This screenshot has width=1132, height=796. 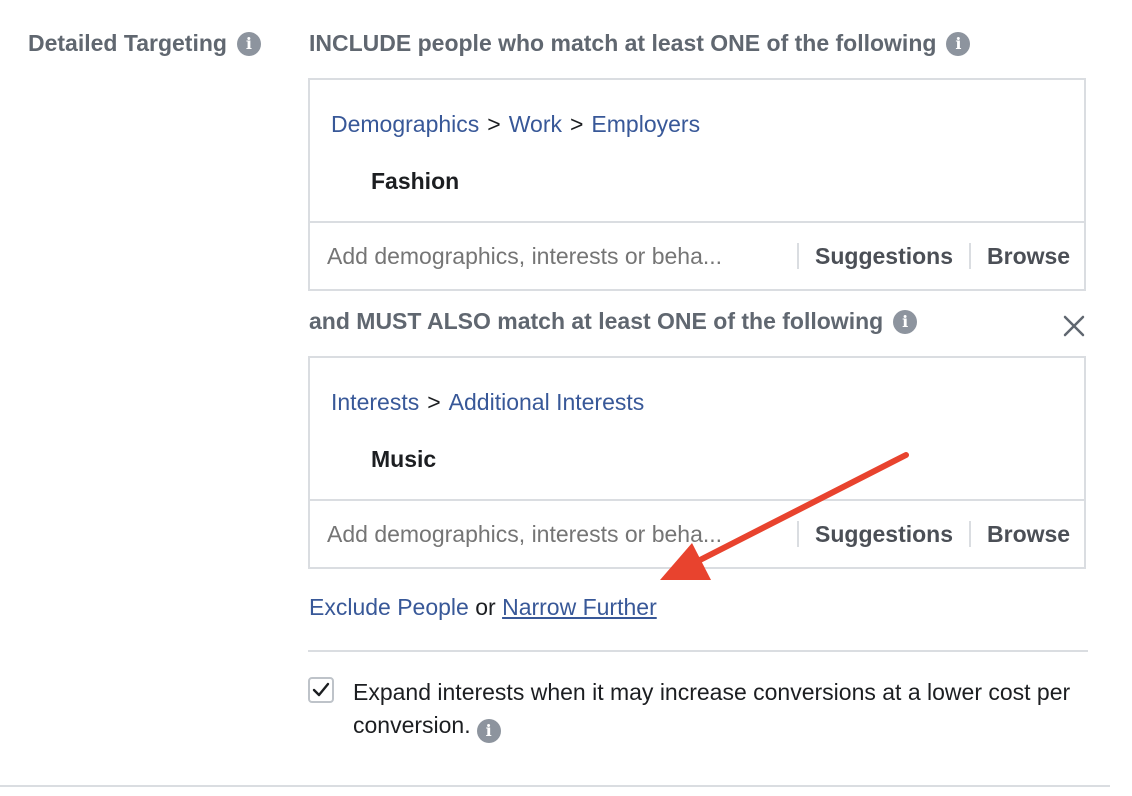 I want to click on checkmark-icon, so click(x=321, y=689).